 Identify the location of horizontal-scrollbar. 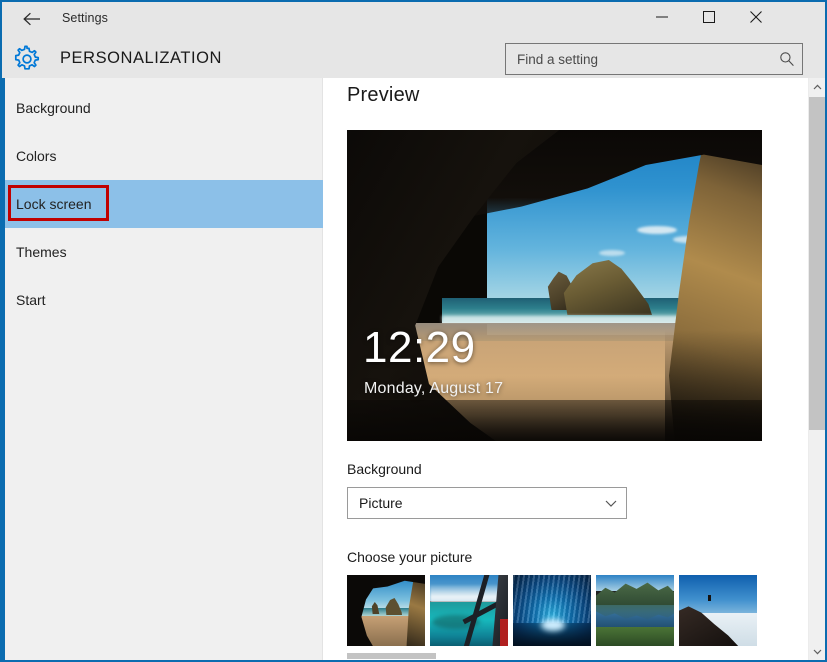
(566, 656).